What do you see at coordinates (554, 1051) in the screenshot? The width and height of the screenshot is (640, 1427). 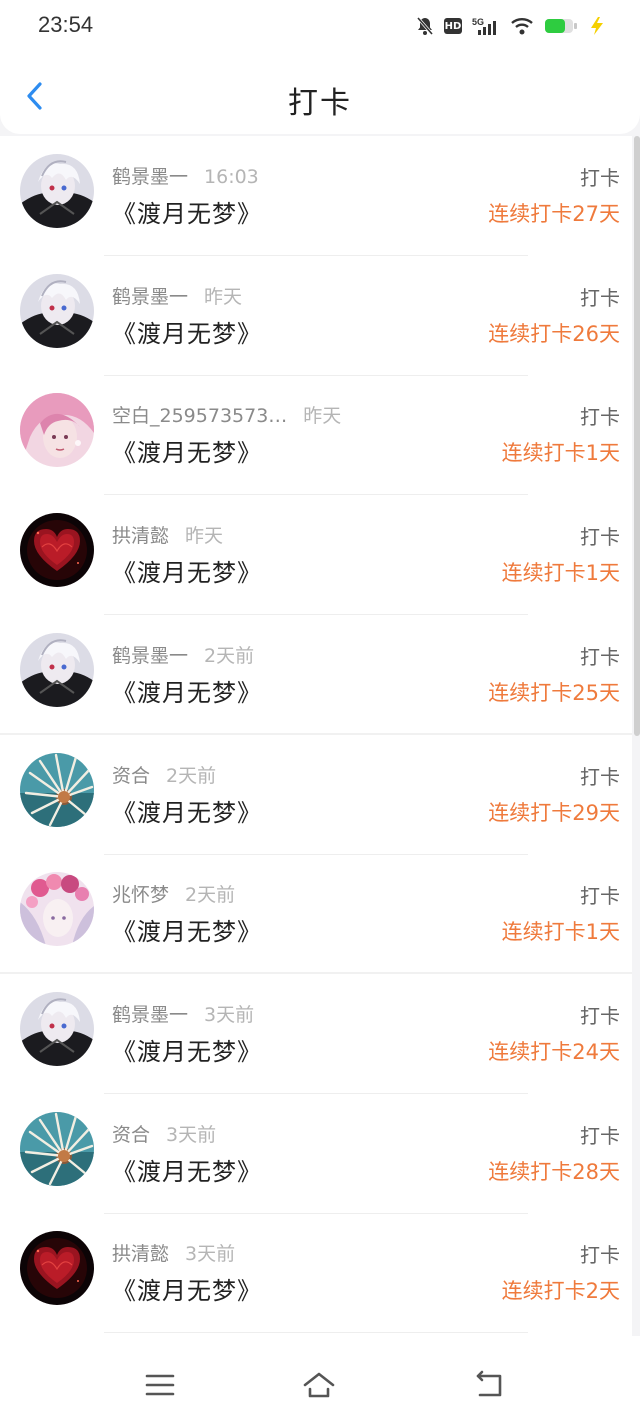 I see `streak-count: 连续打卡24天` at bounding box center [554, 1051].